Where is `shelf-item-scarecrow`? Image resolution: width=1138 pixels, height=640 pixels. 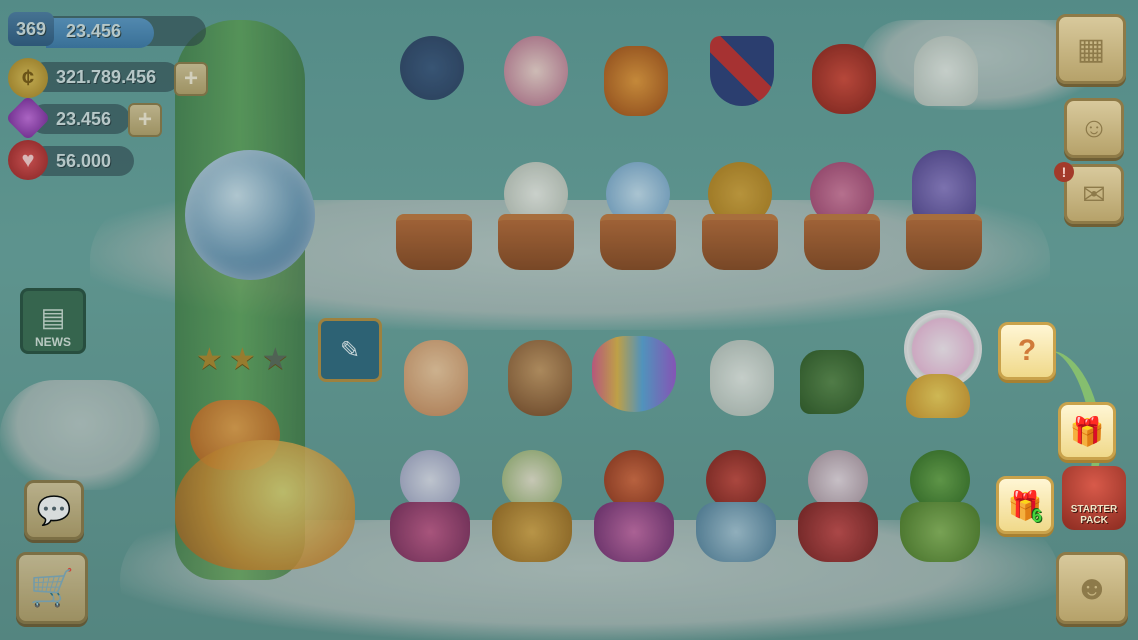 shelf-item-scarecrow is located at coordinates (540, 395).